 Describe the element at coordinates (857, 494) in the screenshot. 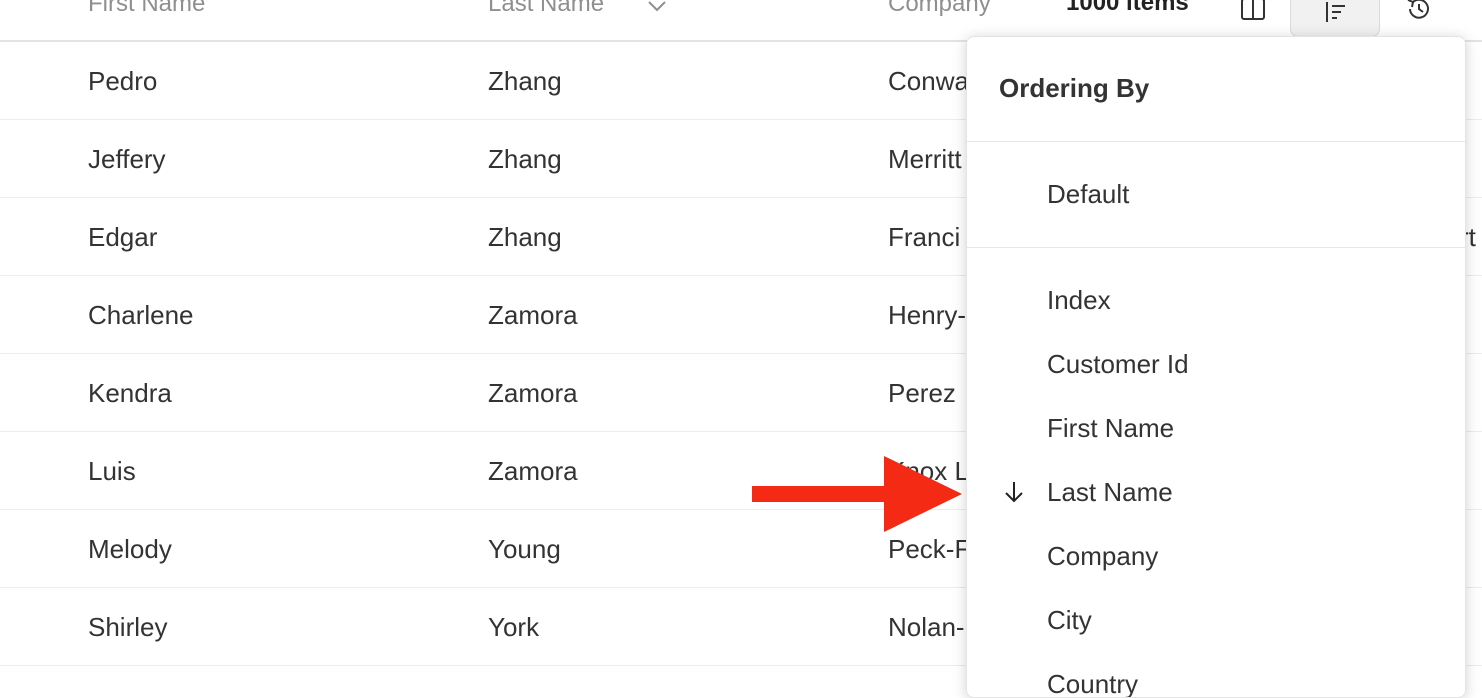

I see `red-arrow-icon` at that location.